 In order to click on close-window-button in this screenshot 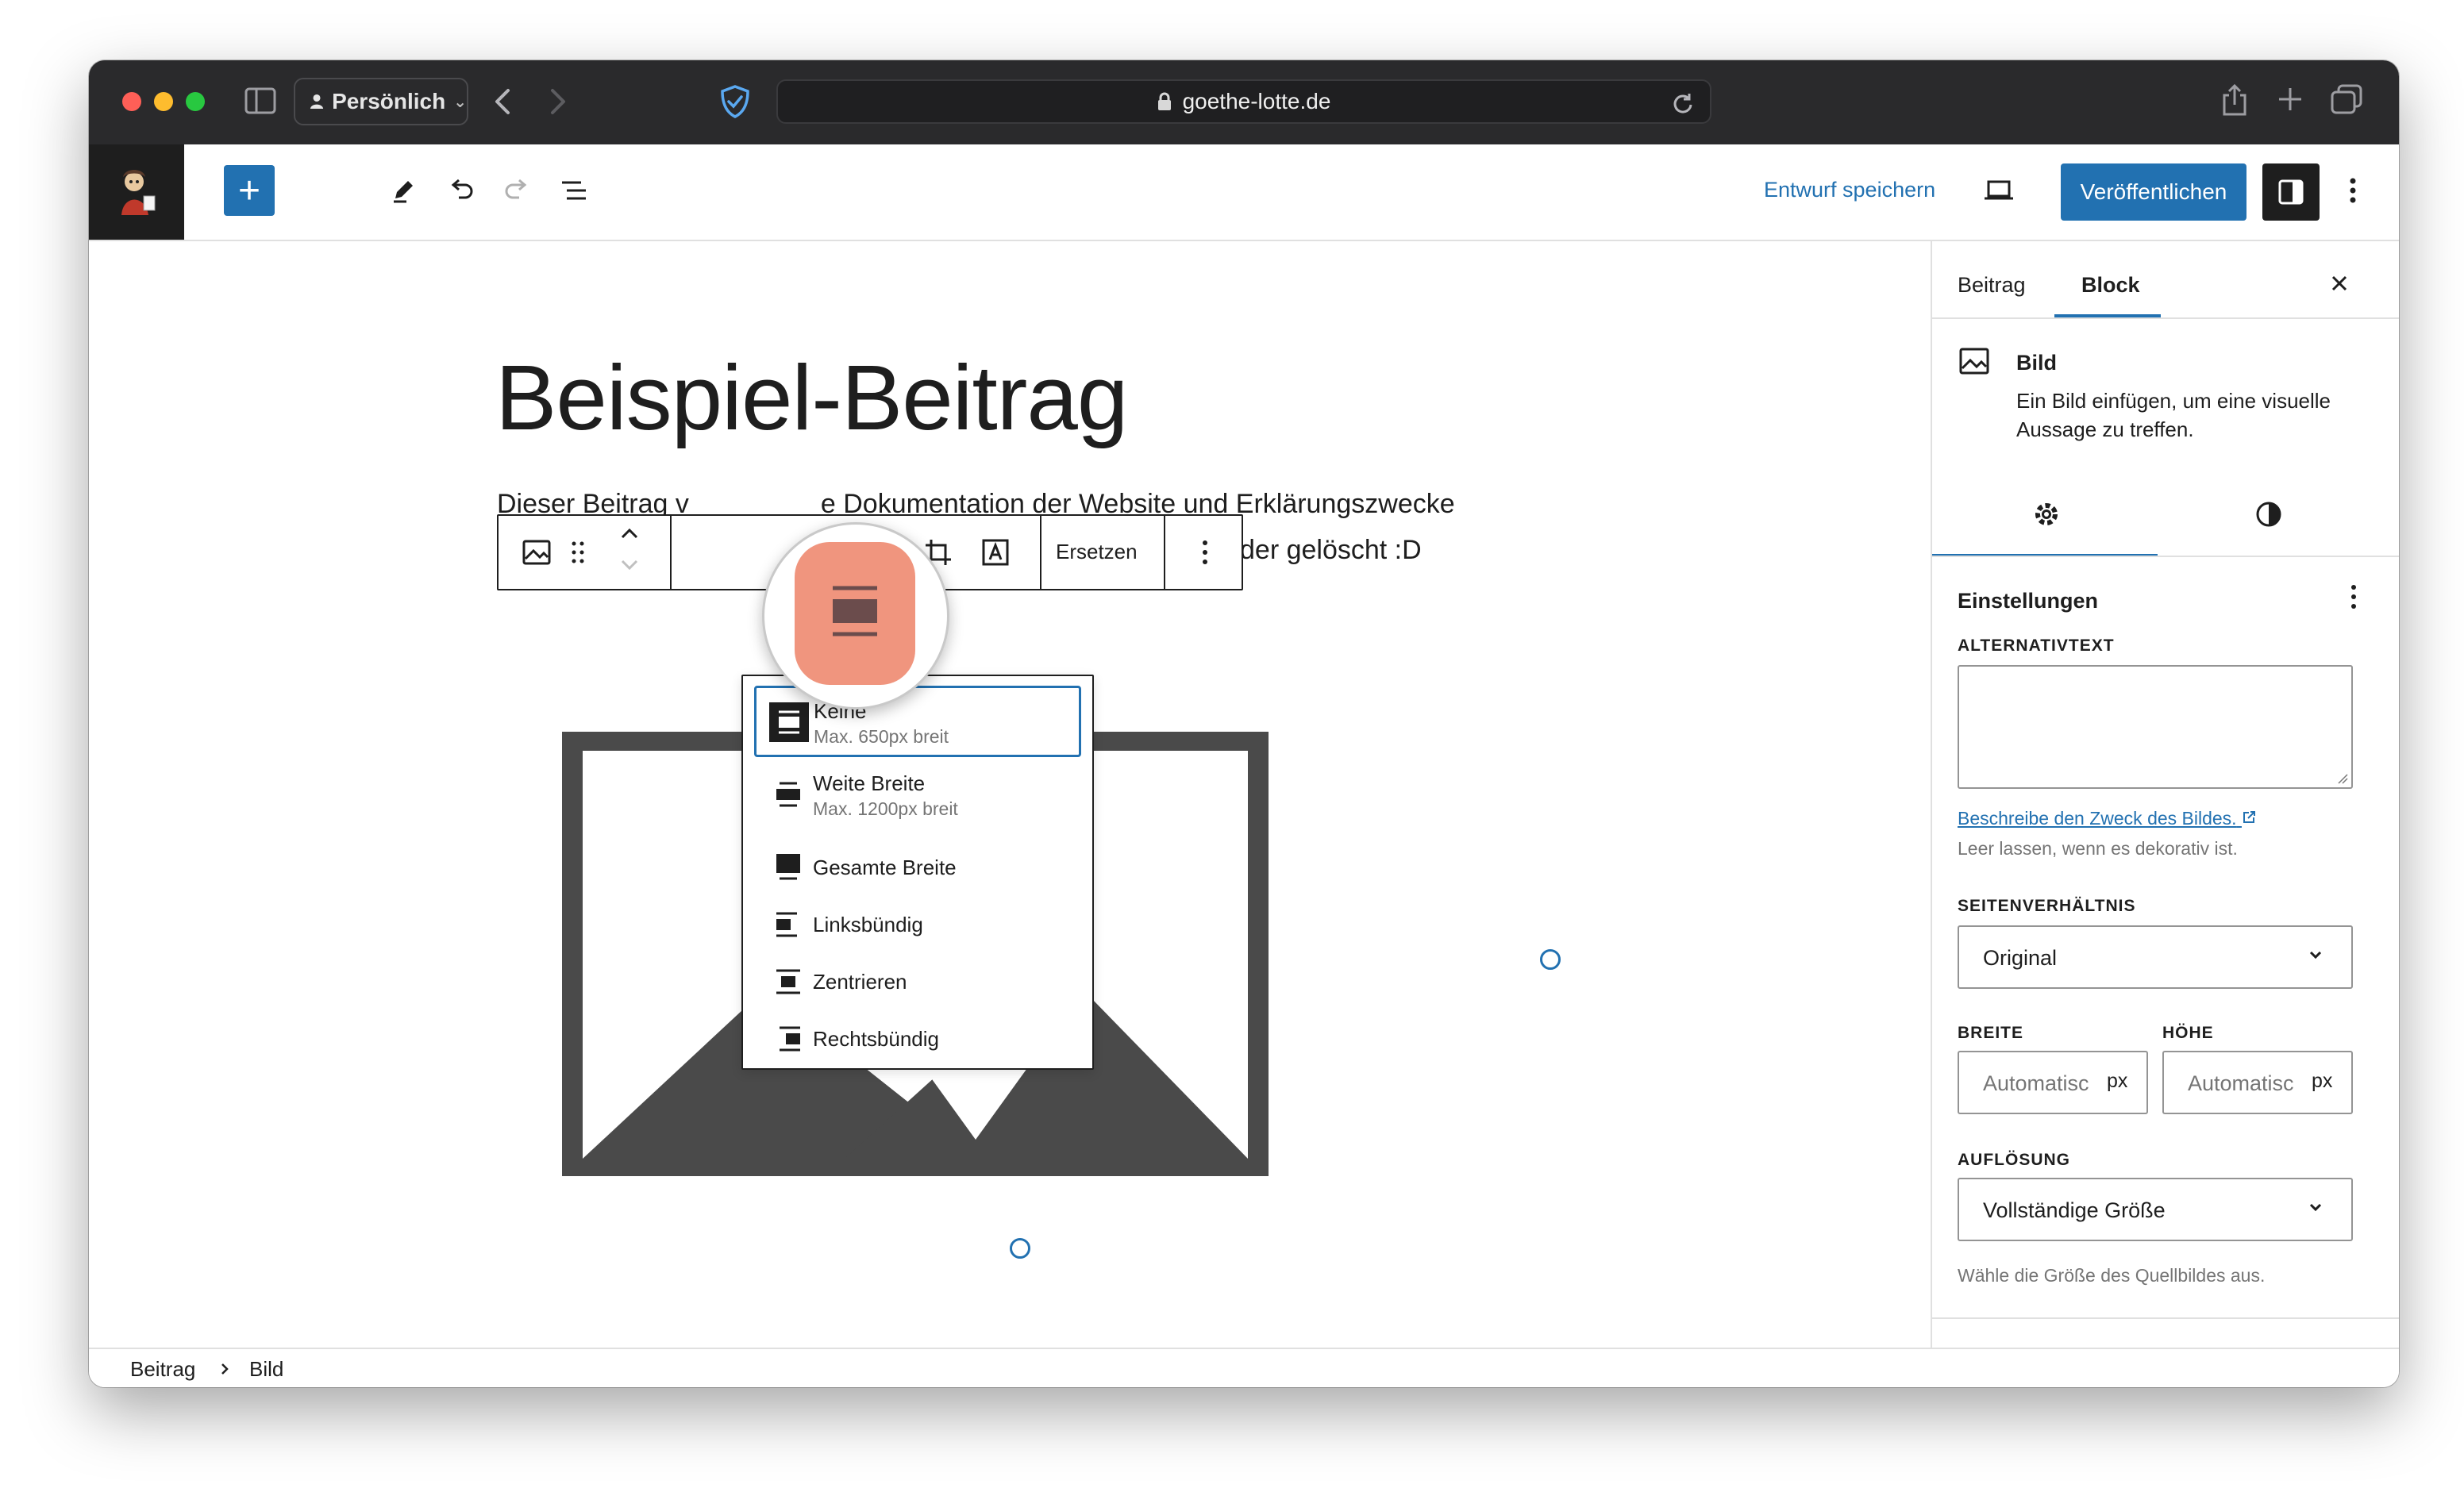, I will do `click(131, 101)`.